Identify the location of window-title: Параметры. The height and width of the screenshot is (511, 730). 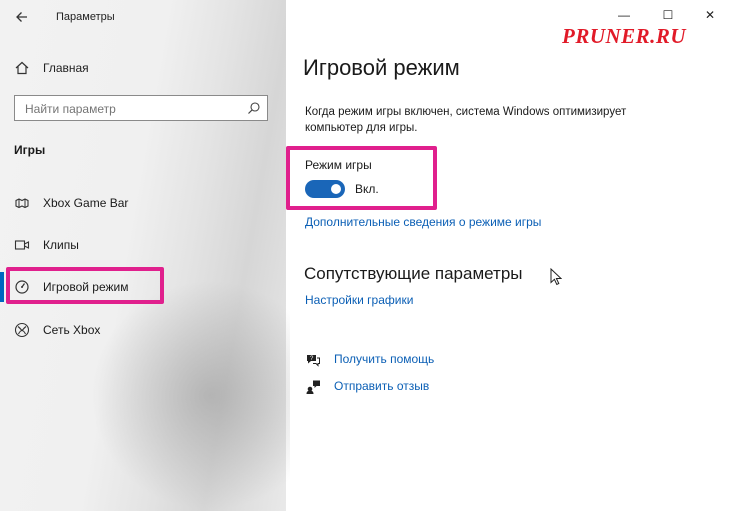
(85, 17).